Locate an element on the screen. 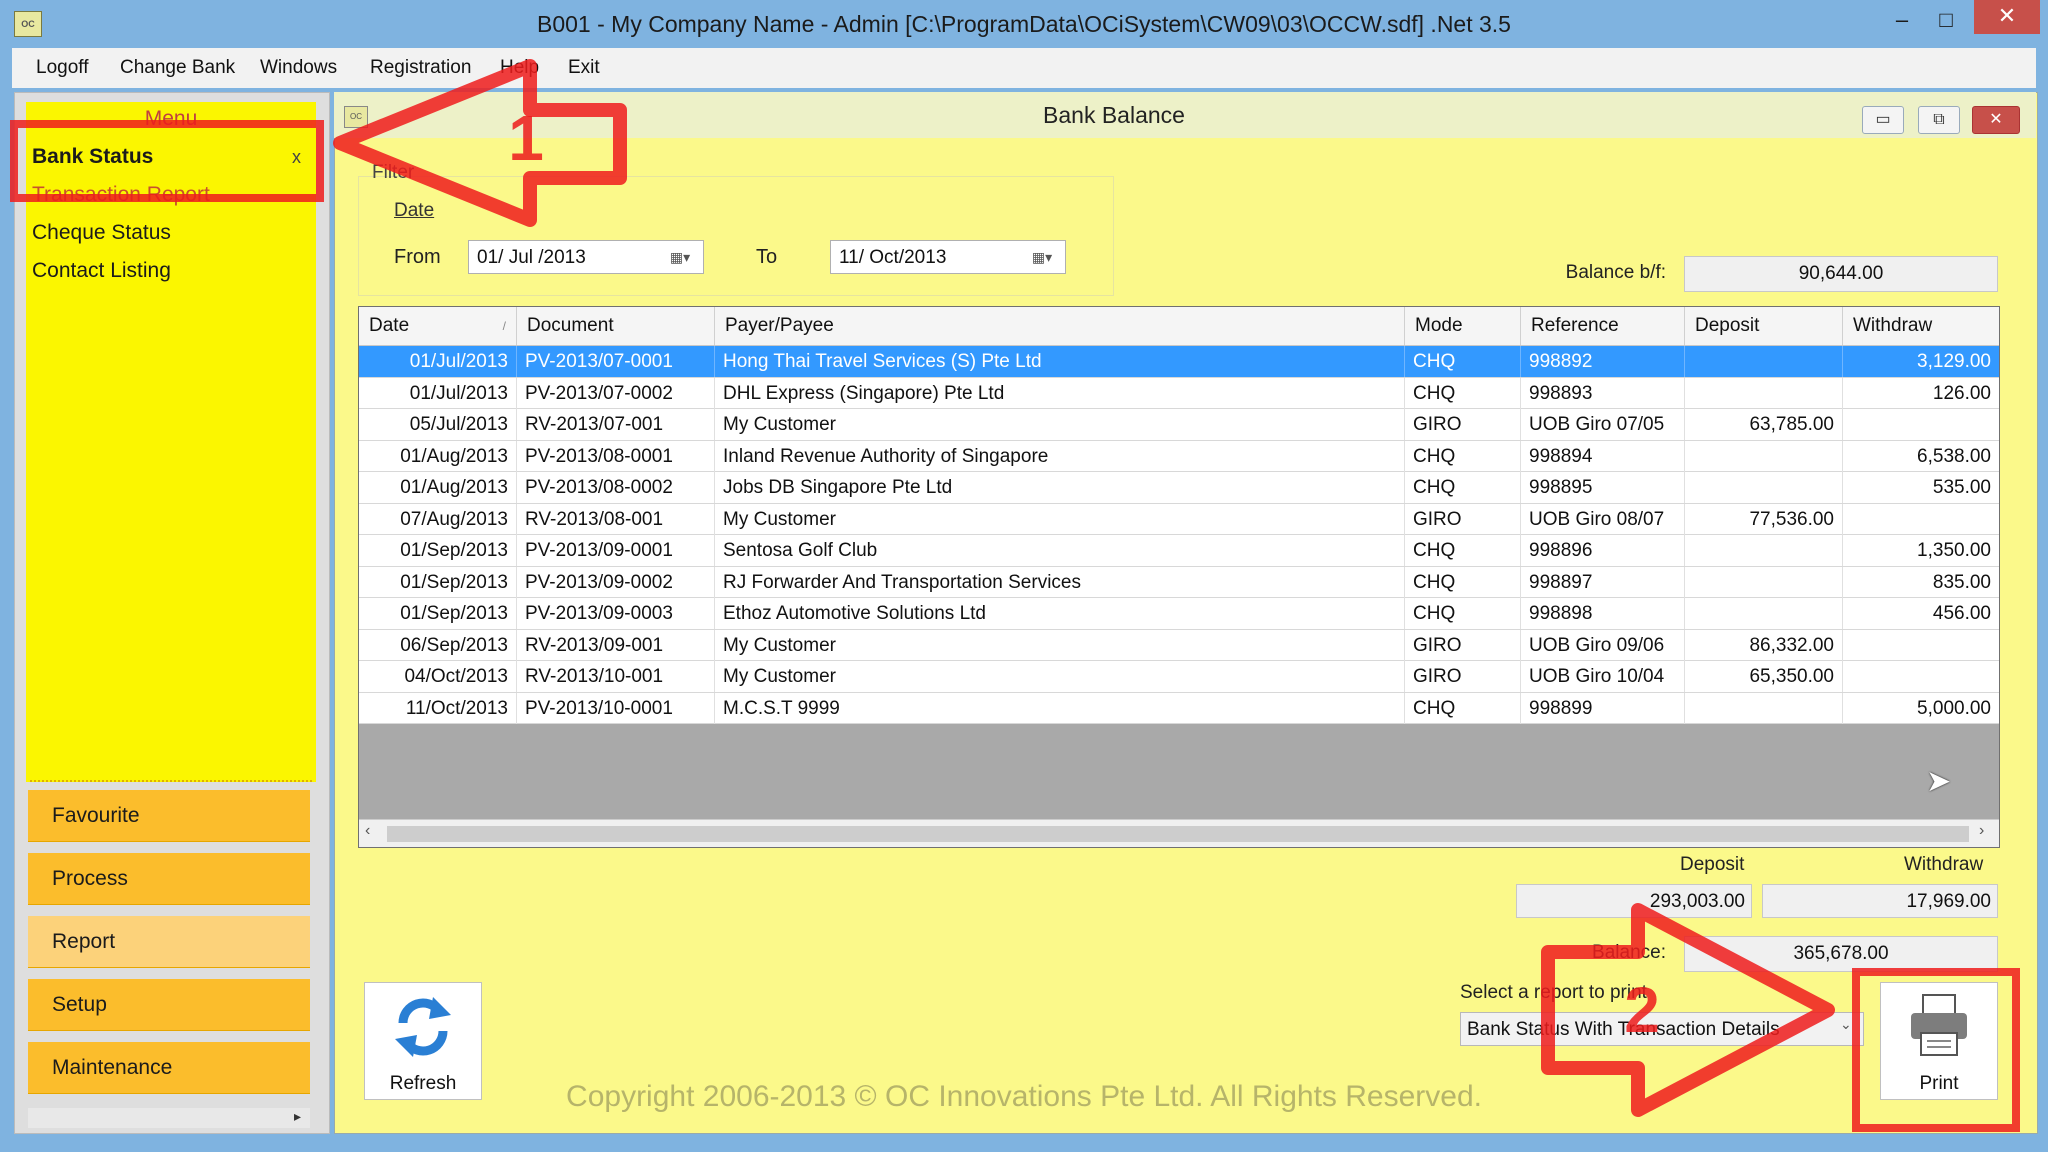  sidebar-scrollbar is located at coordinates (169, 1118).